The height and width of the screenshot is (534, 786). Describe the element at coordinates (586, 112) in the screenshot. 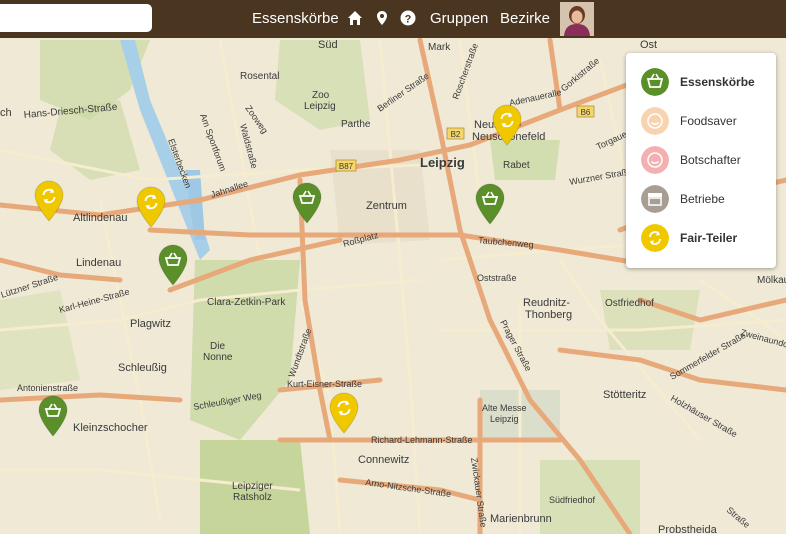

I see `road-label-b6: B6` at that location.